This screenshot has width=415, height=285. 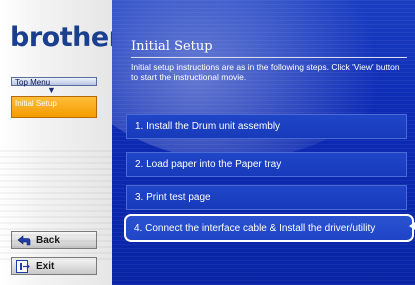 What do you see at coordinates (266, 126) in the screenshot?
I see `step-1-button: 1. Install the Drum unit assembly` at bounding box center [266, 126].